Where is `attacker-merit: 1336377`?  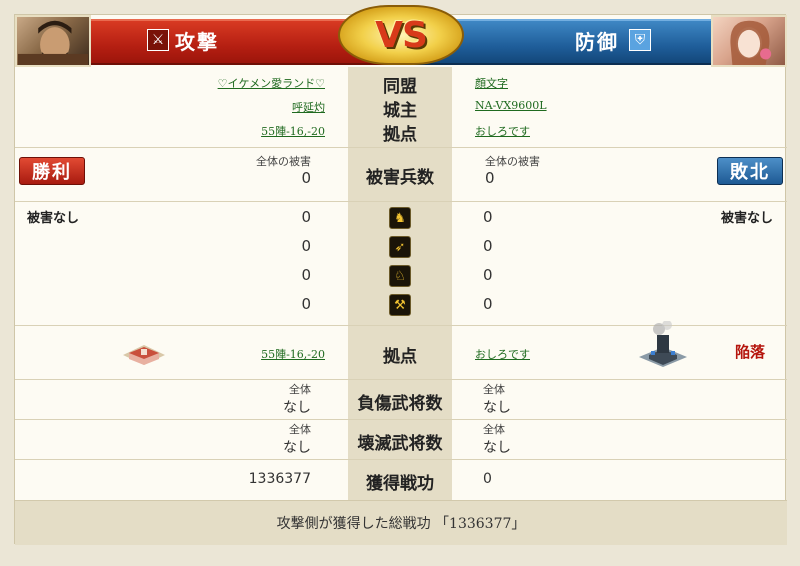
attacker-merit: 1336377 is located at coordinates (279, 479).